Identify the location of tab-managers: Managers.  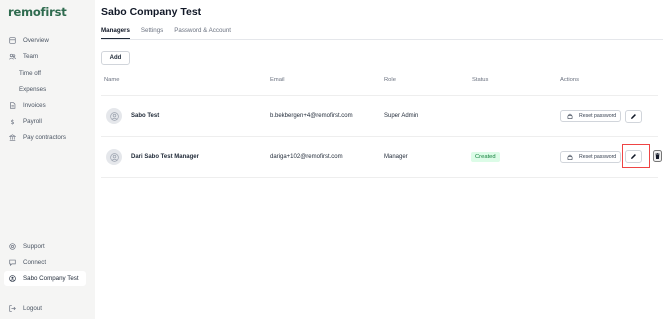
(115, 33).